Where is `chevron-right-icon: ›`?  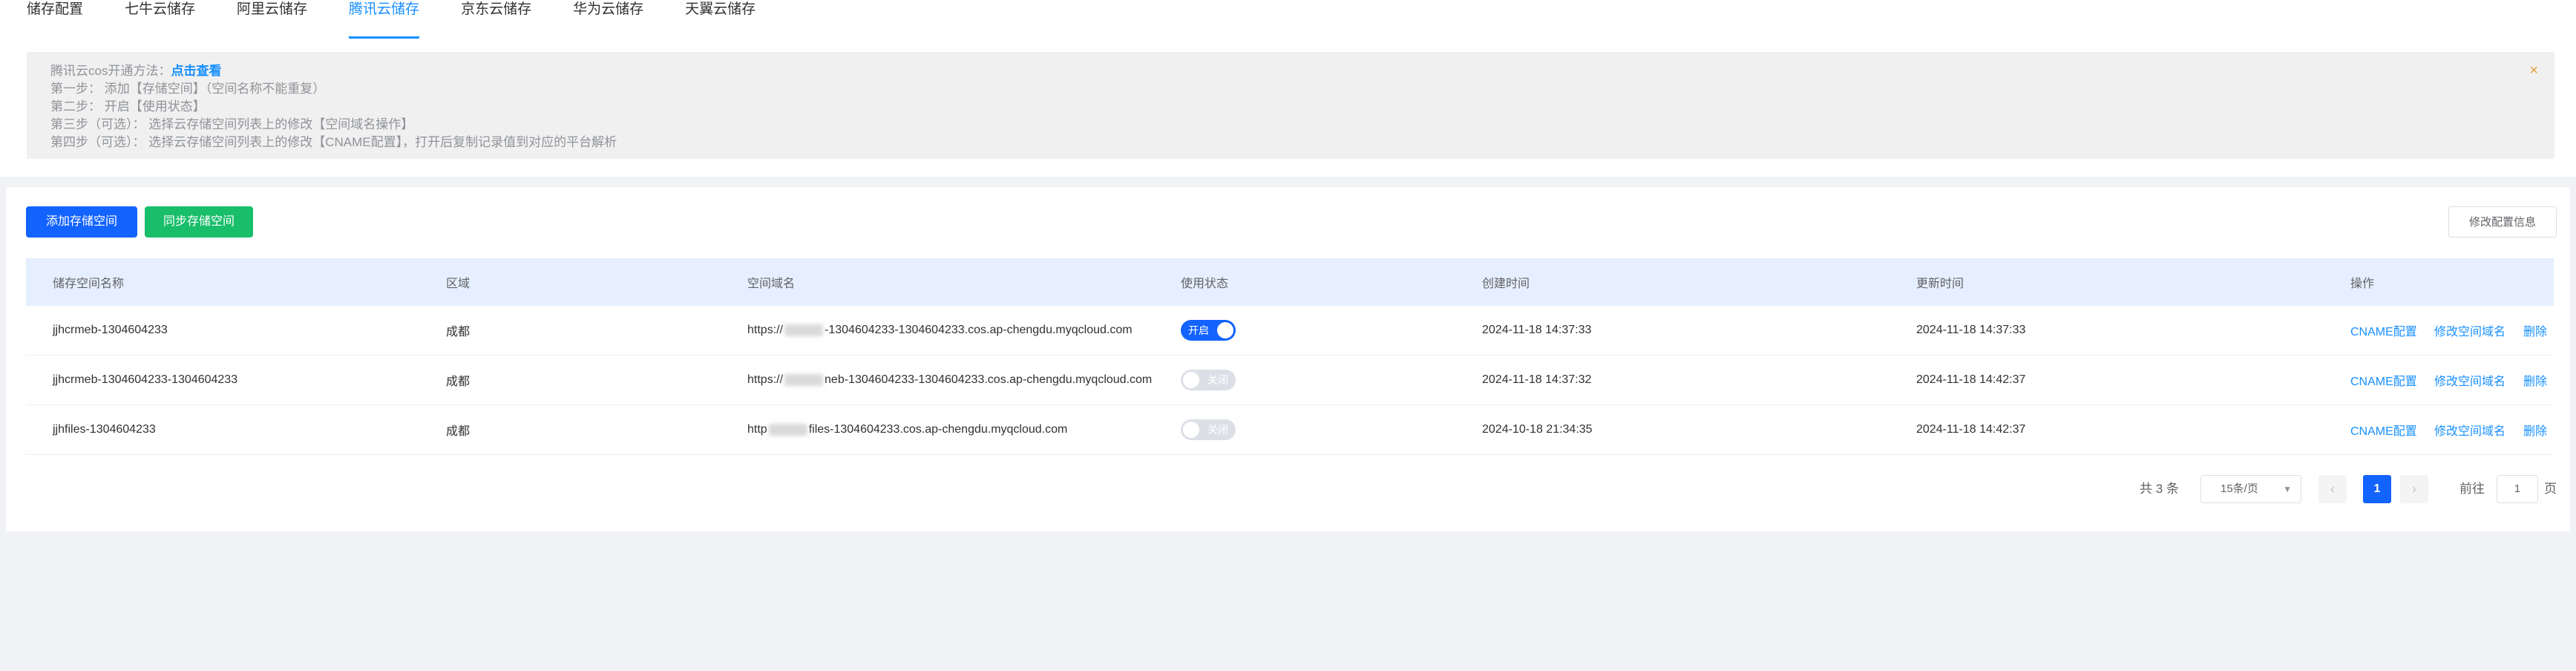
chevron-right-icon: › is located at coordinates (2414, 490).